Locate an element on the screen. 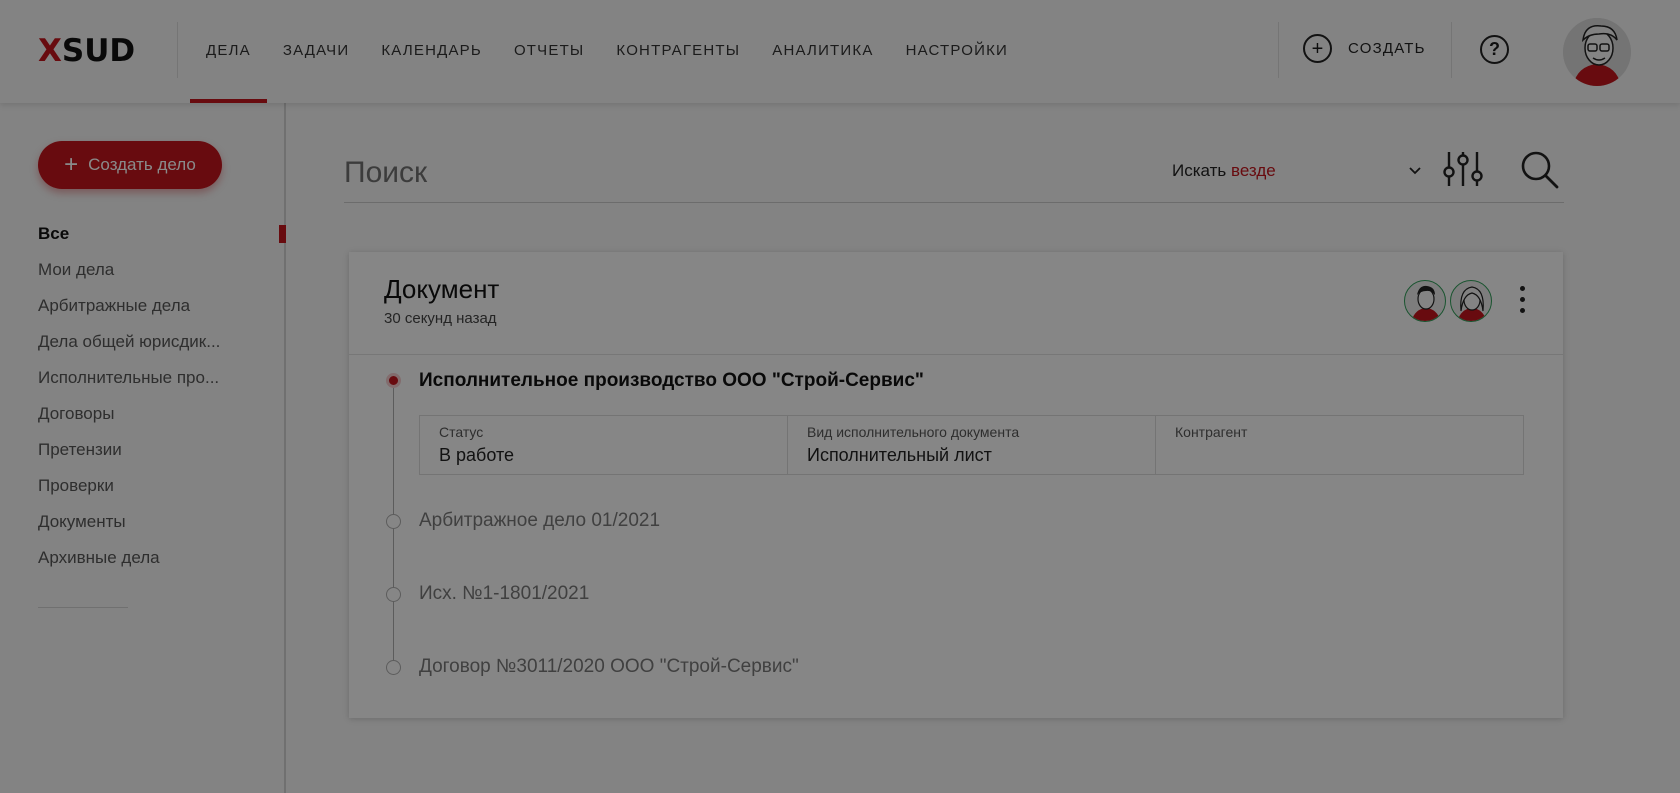 The height and width of the screenshot is (793, 1680). sidebar-item-contracts: Договоры is located at coordinates (162, 423).